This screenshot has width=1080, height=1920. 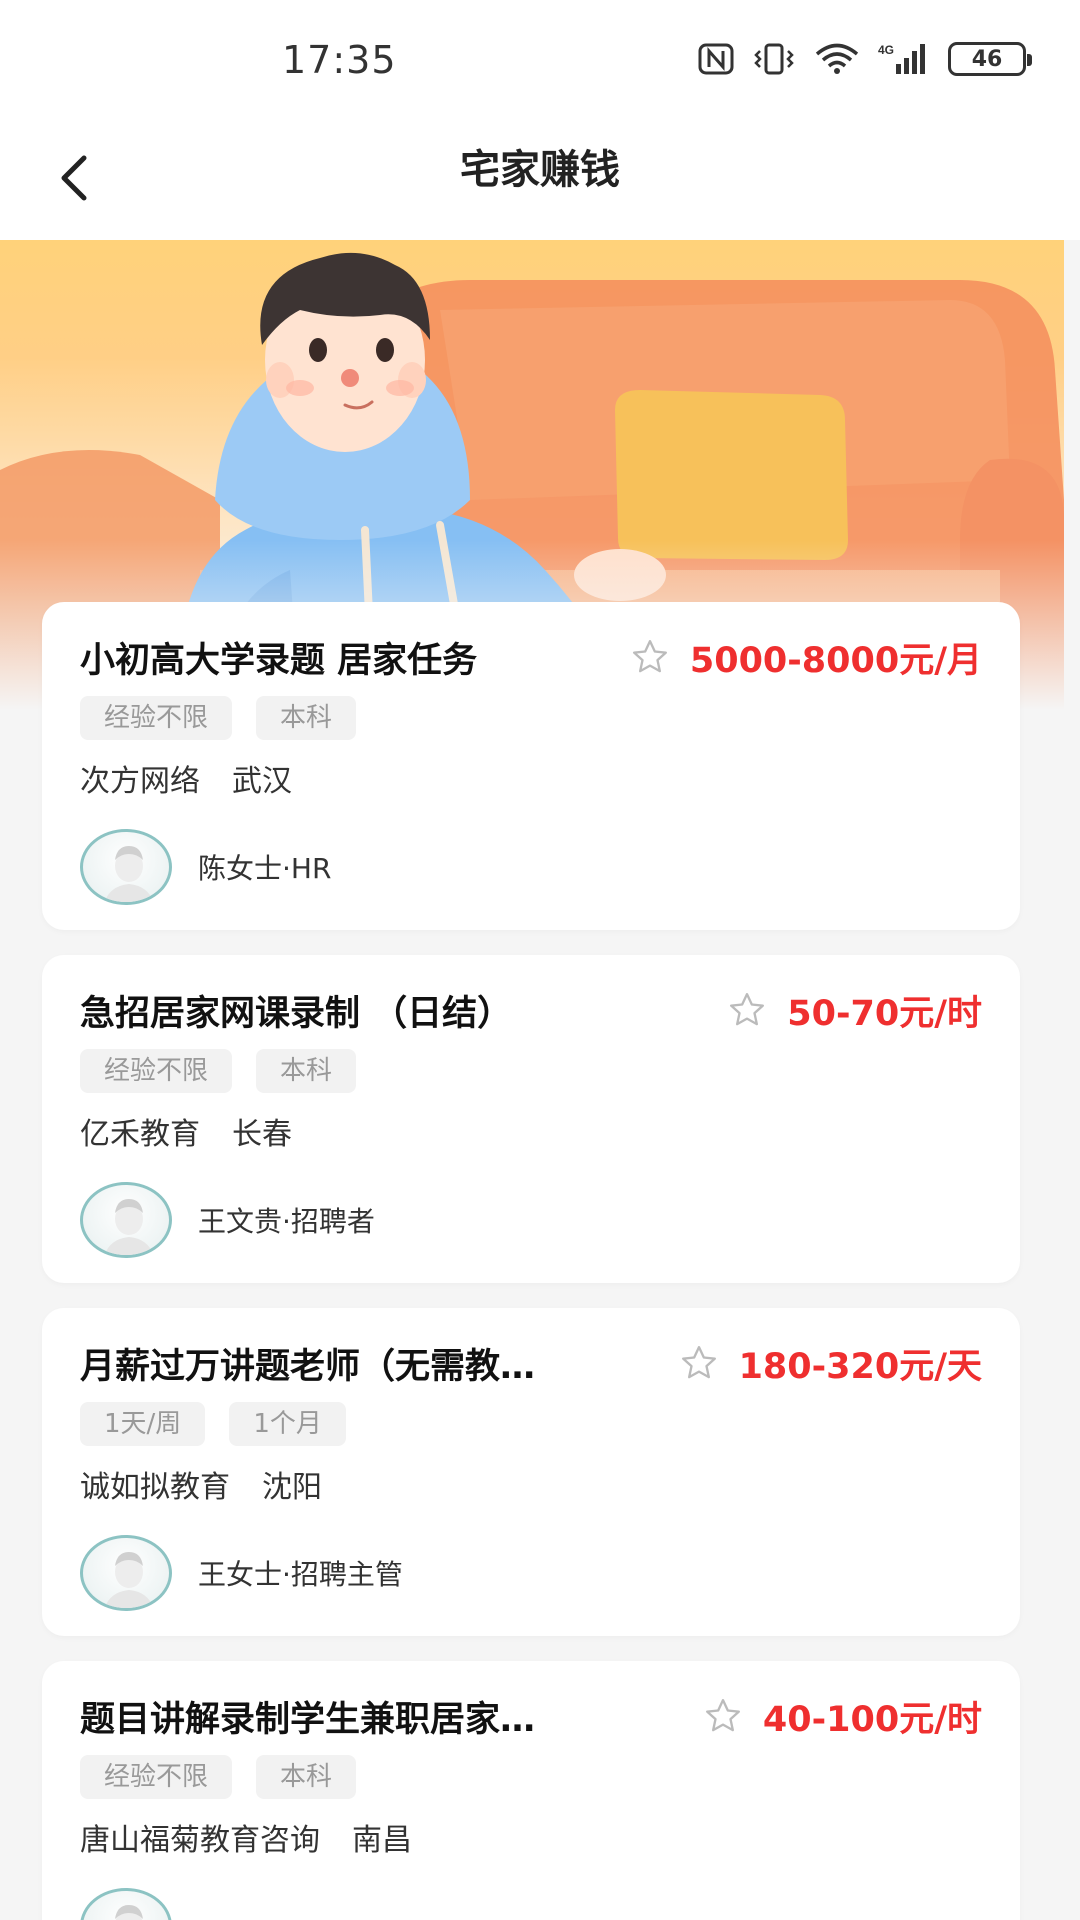 I want to click on job-city: 沈阳, so click(x=292, y=1487).